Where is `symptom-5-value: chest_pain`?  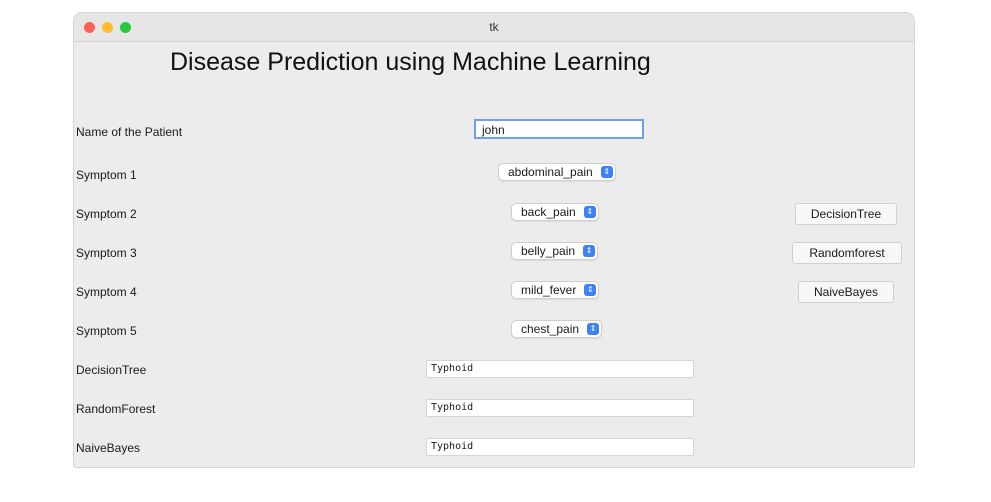
symptom-5-value: chest_pain is located at coordinates (550, 329).